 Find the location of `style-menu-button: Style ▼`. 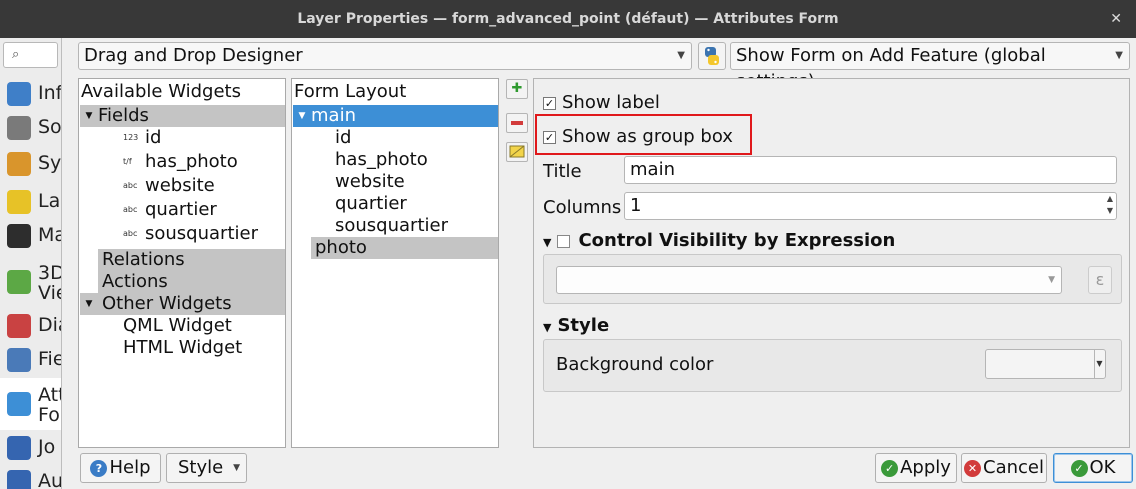

style-menu-button: Style ▼ is located at coordinates (206, 468).